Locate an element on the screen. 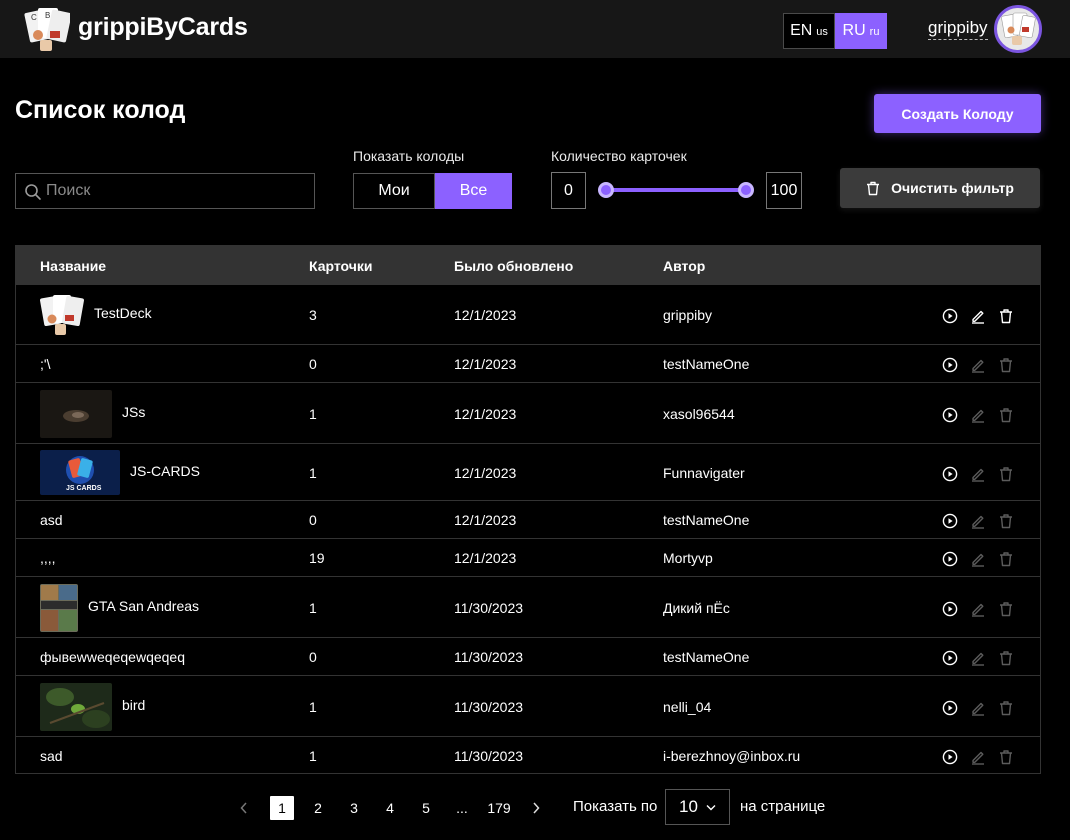  avatar is located at coordinates (1018, 29).